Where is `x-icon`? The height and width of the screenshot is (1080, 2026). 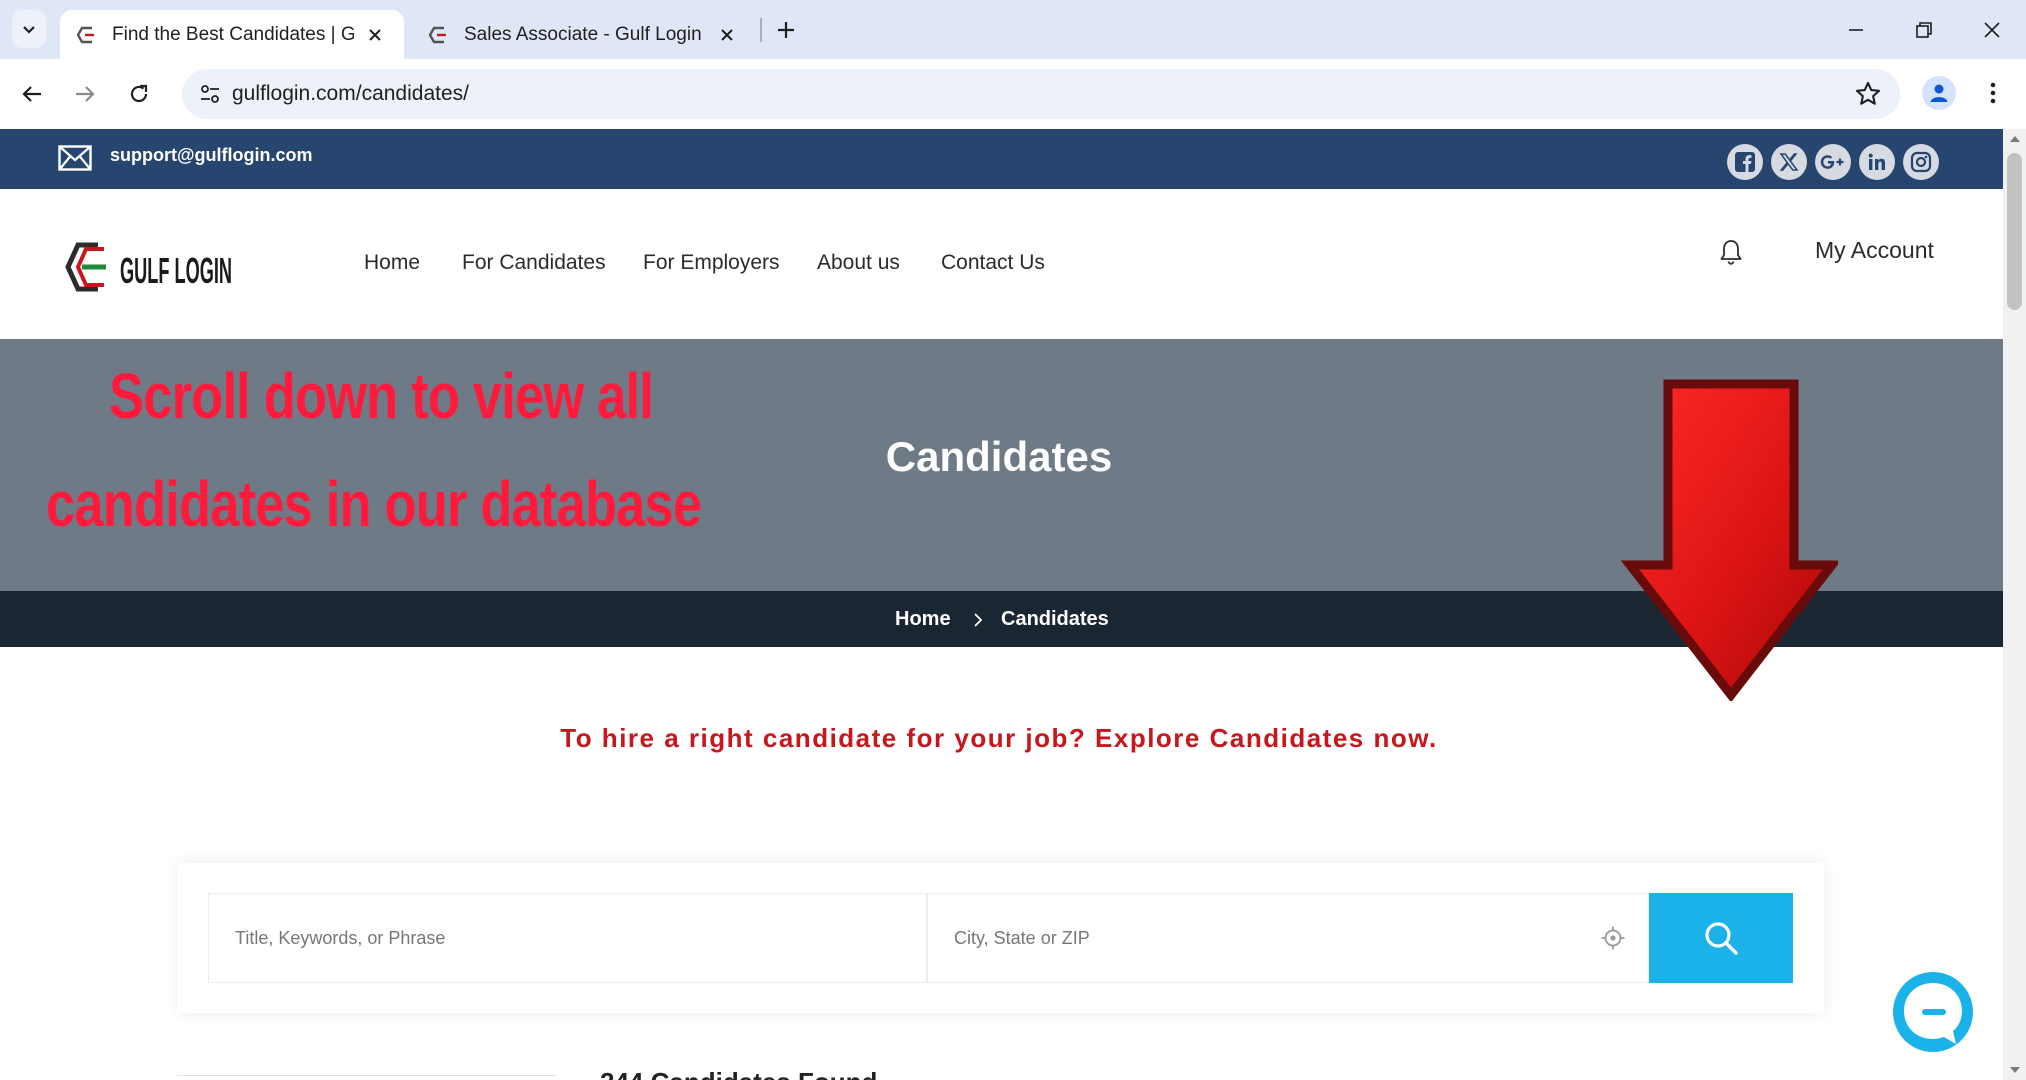 x-icon is located at coordinates (1789, 162).